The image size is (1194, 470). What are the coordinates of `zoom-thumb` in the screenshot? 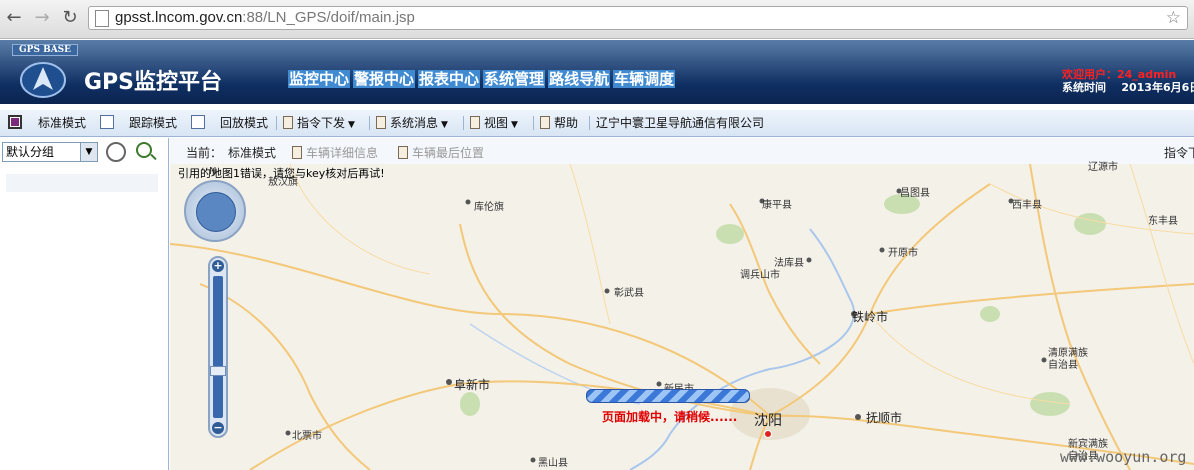 It's located at (218, 371).